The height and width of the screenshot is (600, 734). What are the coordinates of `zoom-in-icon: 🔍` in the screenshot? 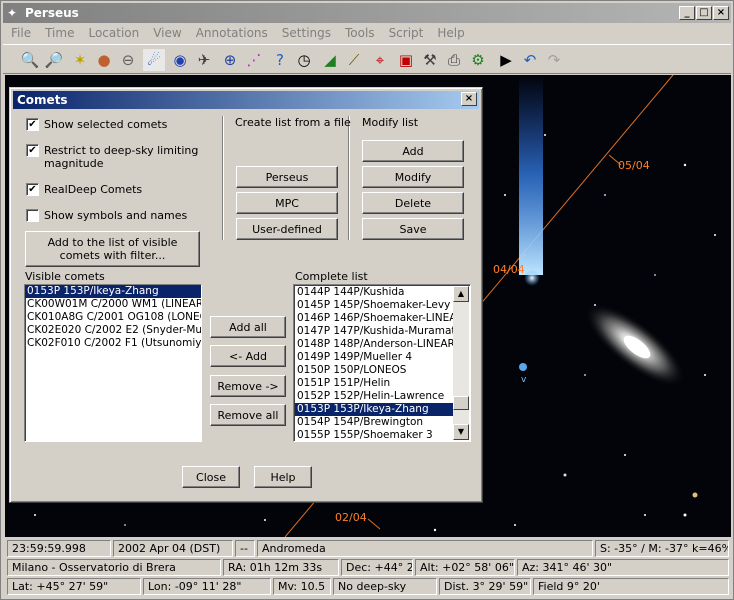 It's located at (30, 60).